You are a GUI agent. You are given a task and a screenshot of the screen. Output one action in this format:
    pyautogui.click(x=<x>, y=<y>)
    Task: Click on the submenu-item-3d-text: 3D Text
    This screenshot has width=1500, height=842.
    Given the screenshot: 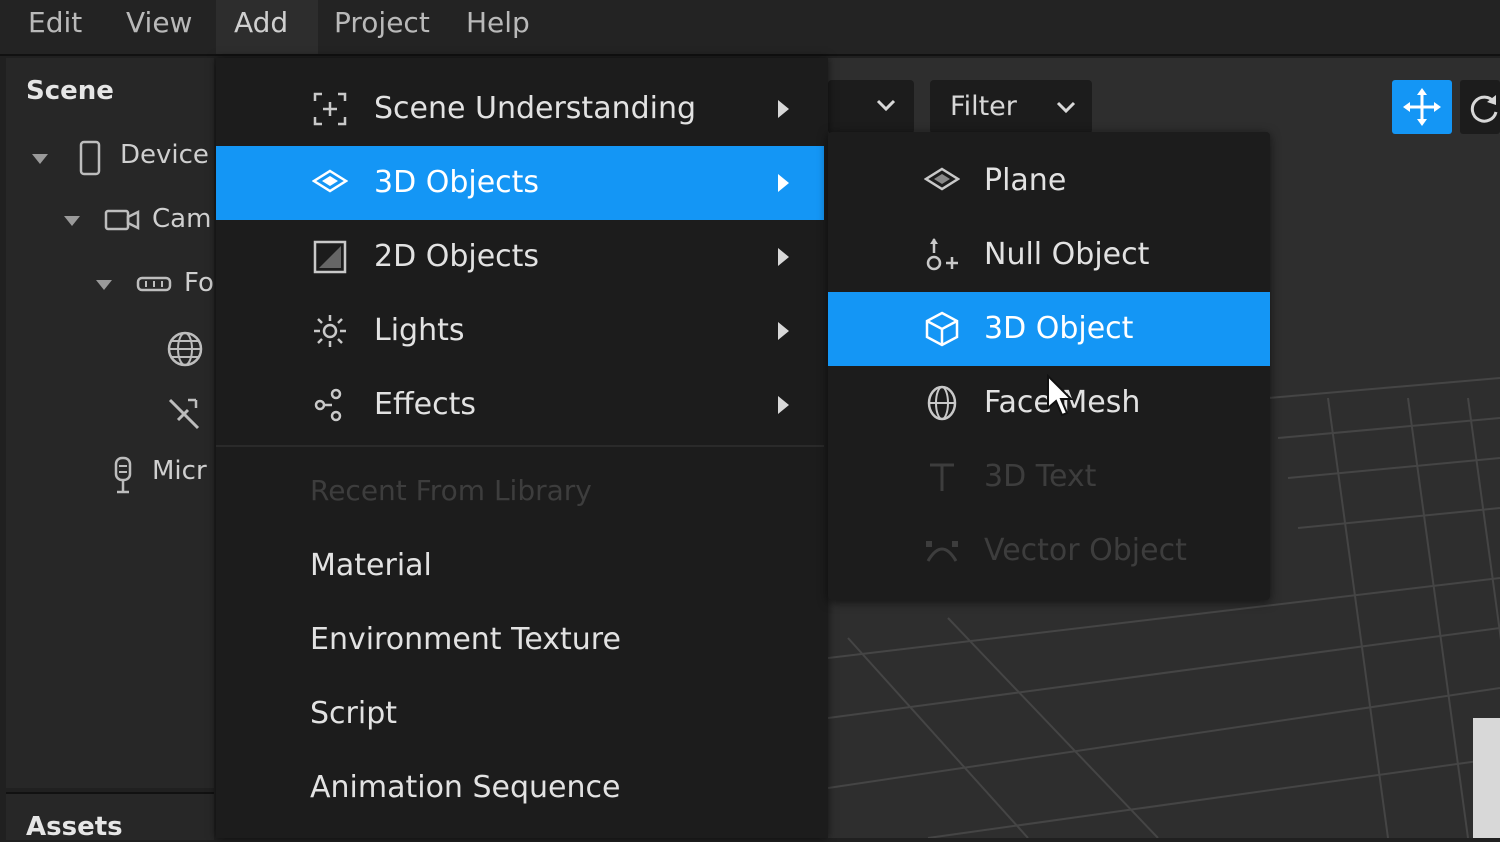 What is the action you would take?
    pyautogui.click(x=1049, y=477)
    